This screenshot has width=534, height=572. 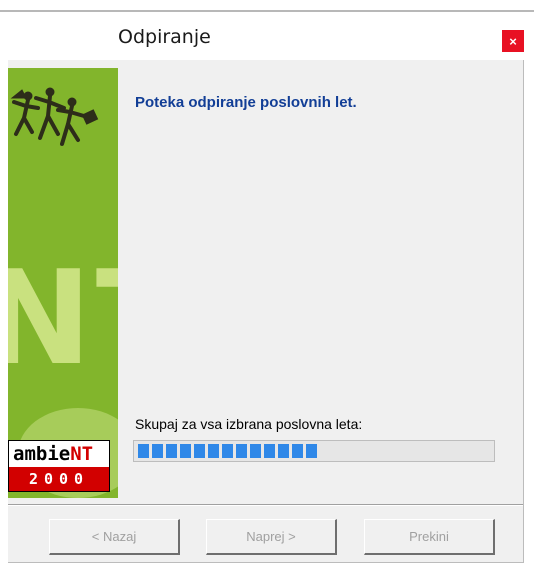 I want to click on logo-suffix: NT, so click(x=82, y=454).